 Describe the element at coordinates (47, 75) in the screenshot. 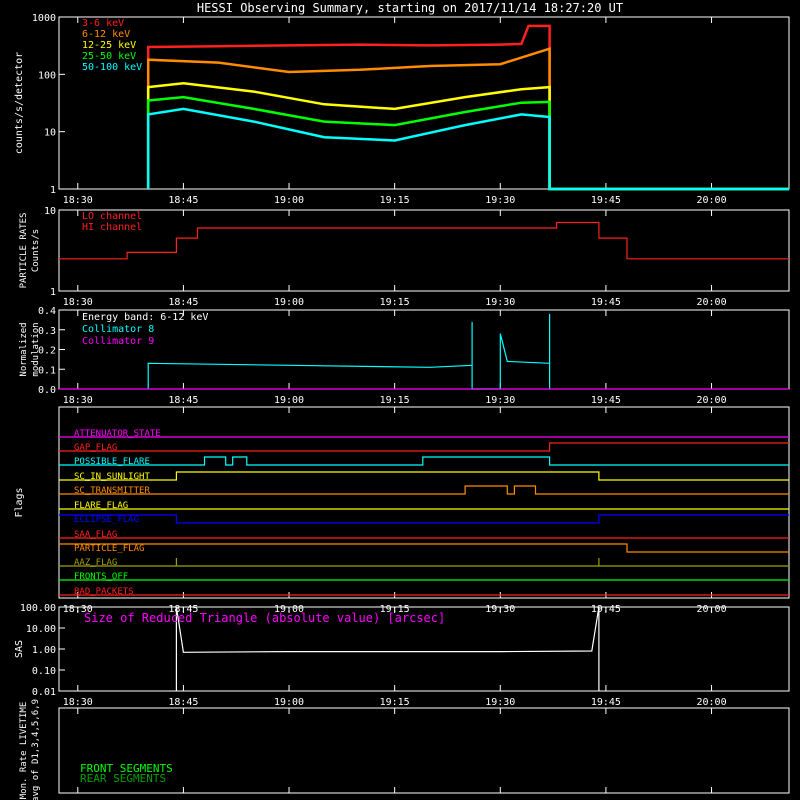

I see `count_rates-ytick-label: 100` at that location.